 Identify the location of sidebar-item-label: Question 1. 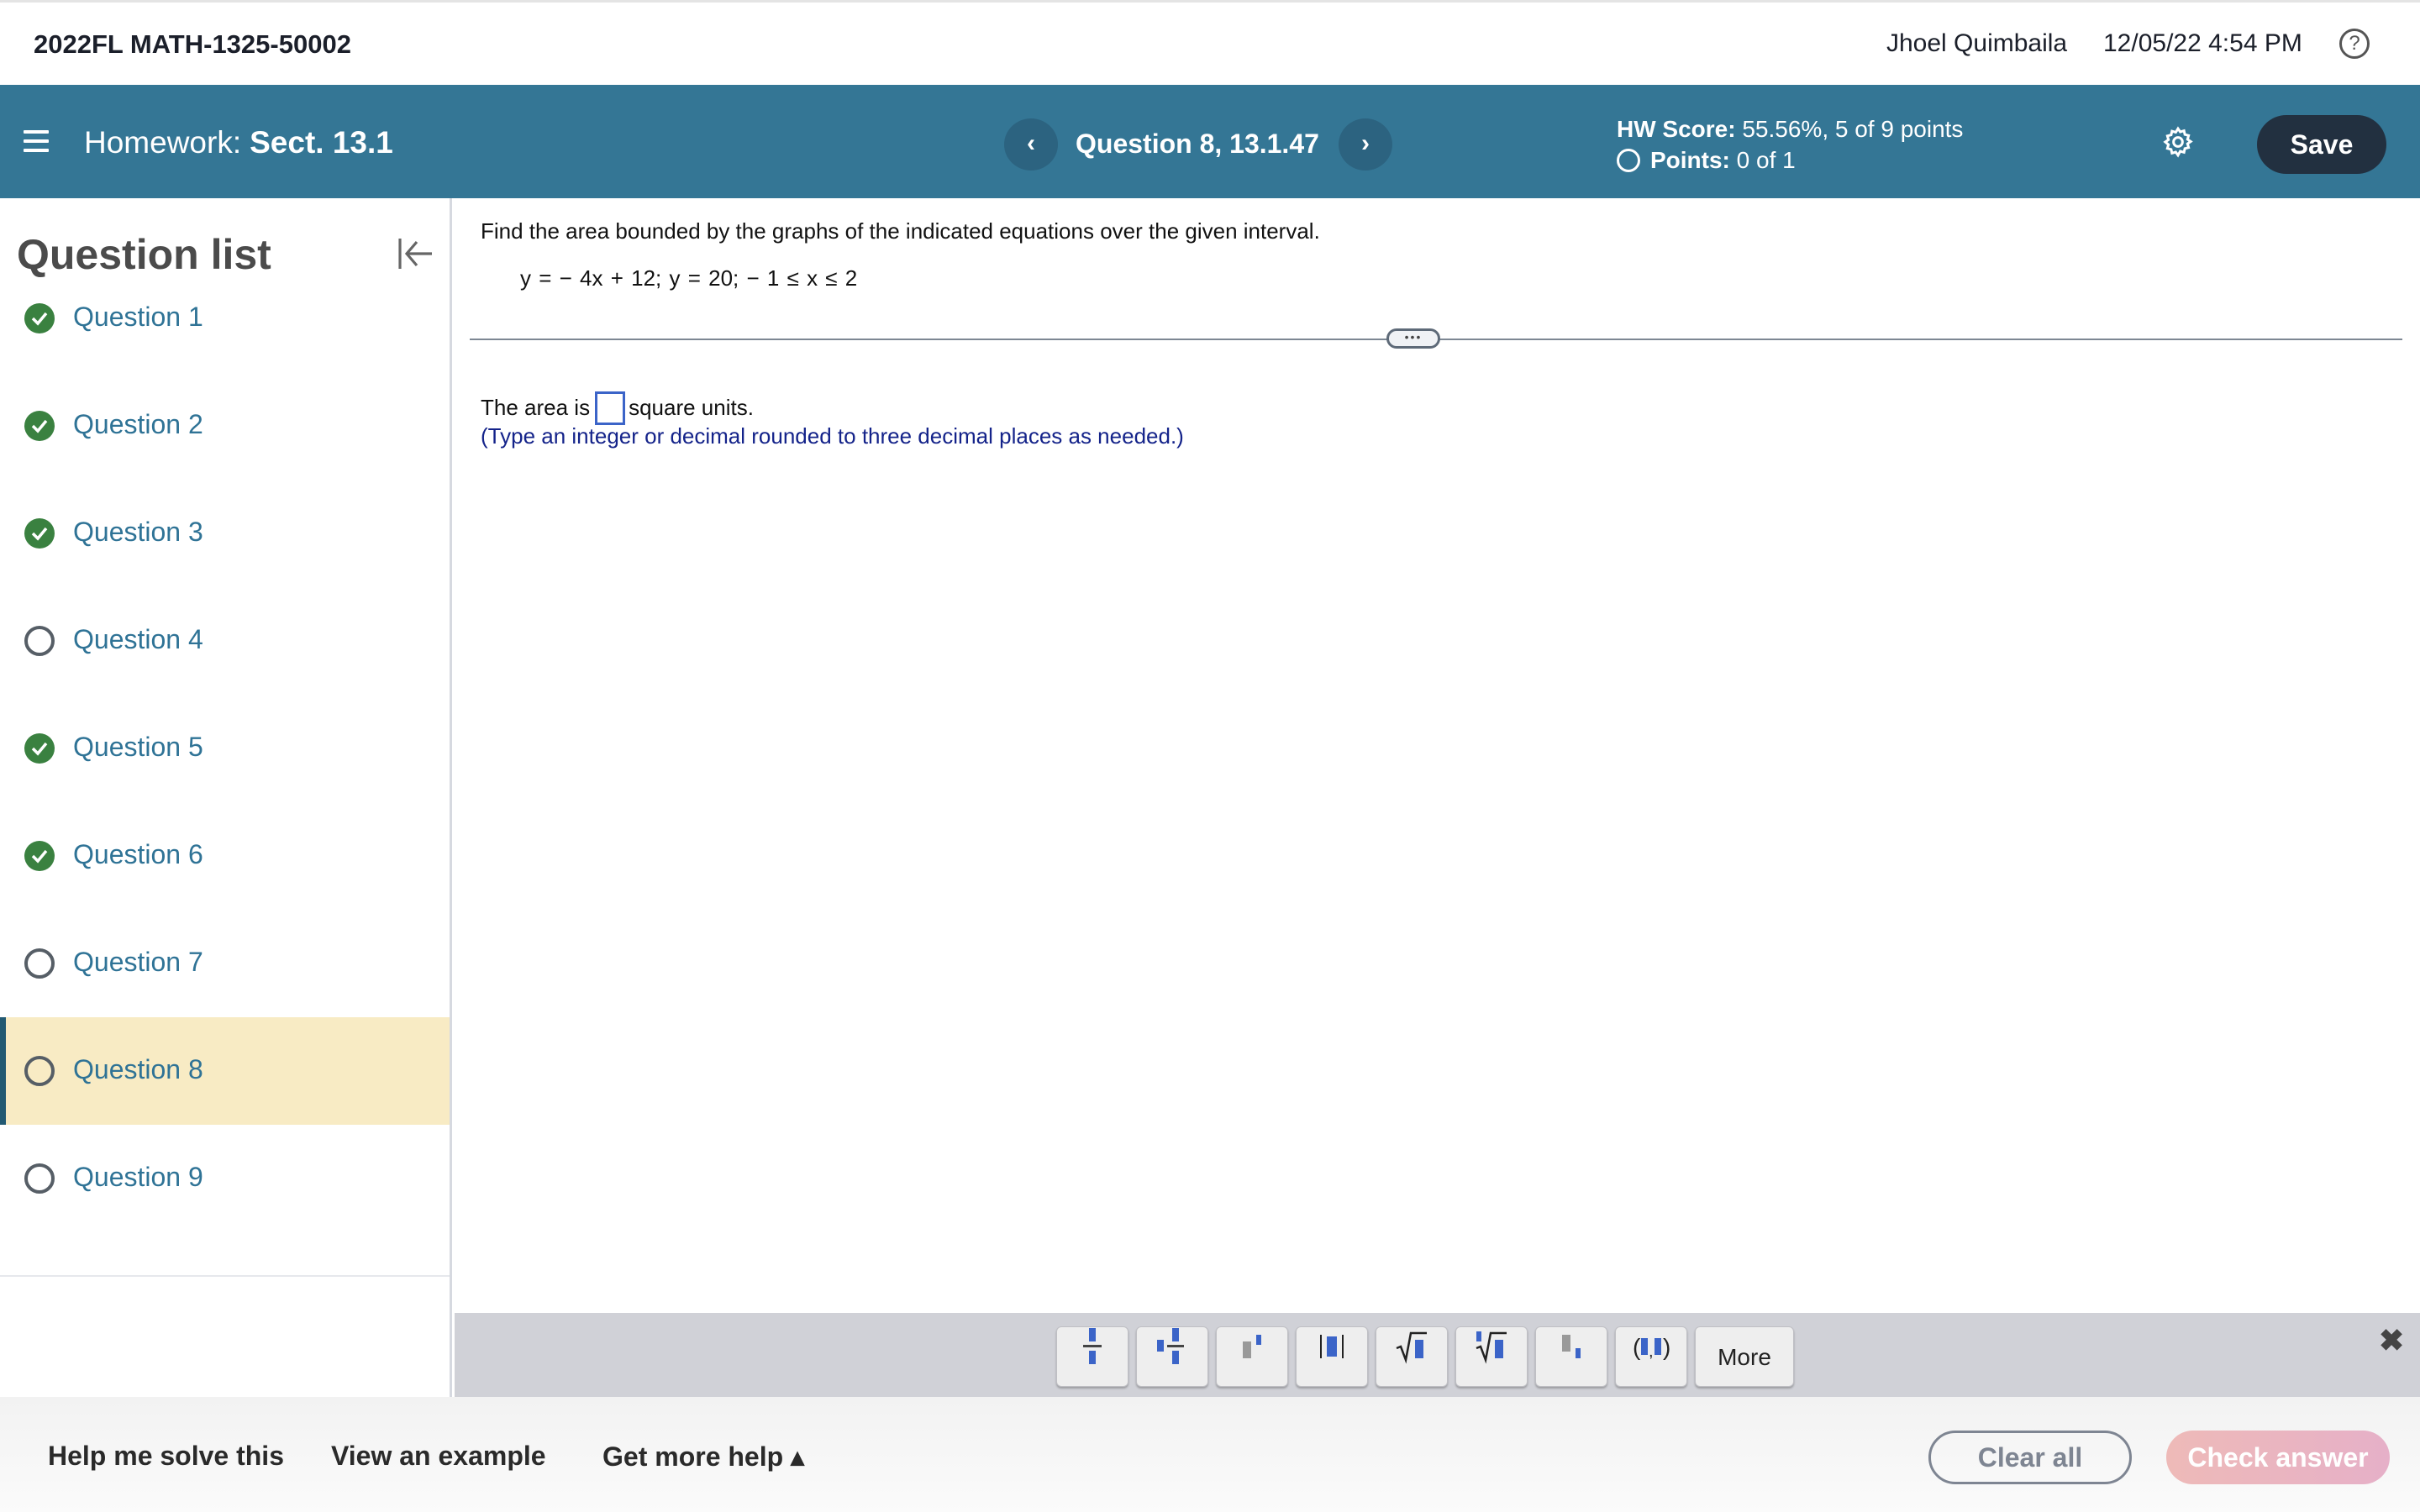
(138, 317).